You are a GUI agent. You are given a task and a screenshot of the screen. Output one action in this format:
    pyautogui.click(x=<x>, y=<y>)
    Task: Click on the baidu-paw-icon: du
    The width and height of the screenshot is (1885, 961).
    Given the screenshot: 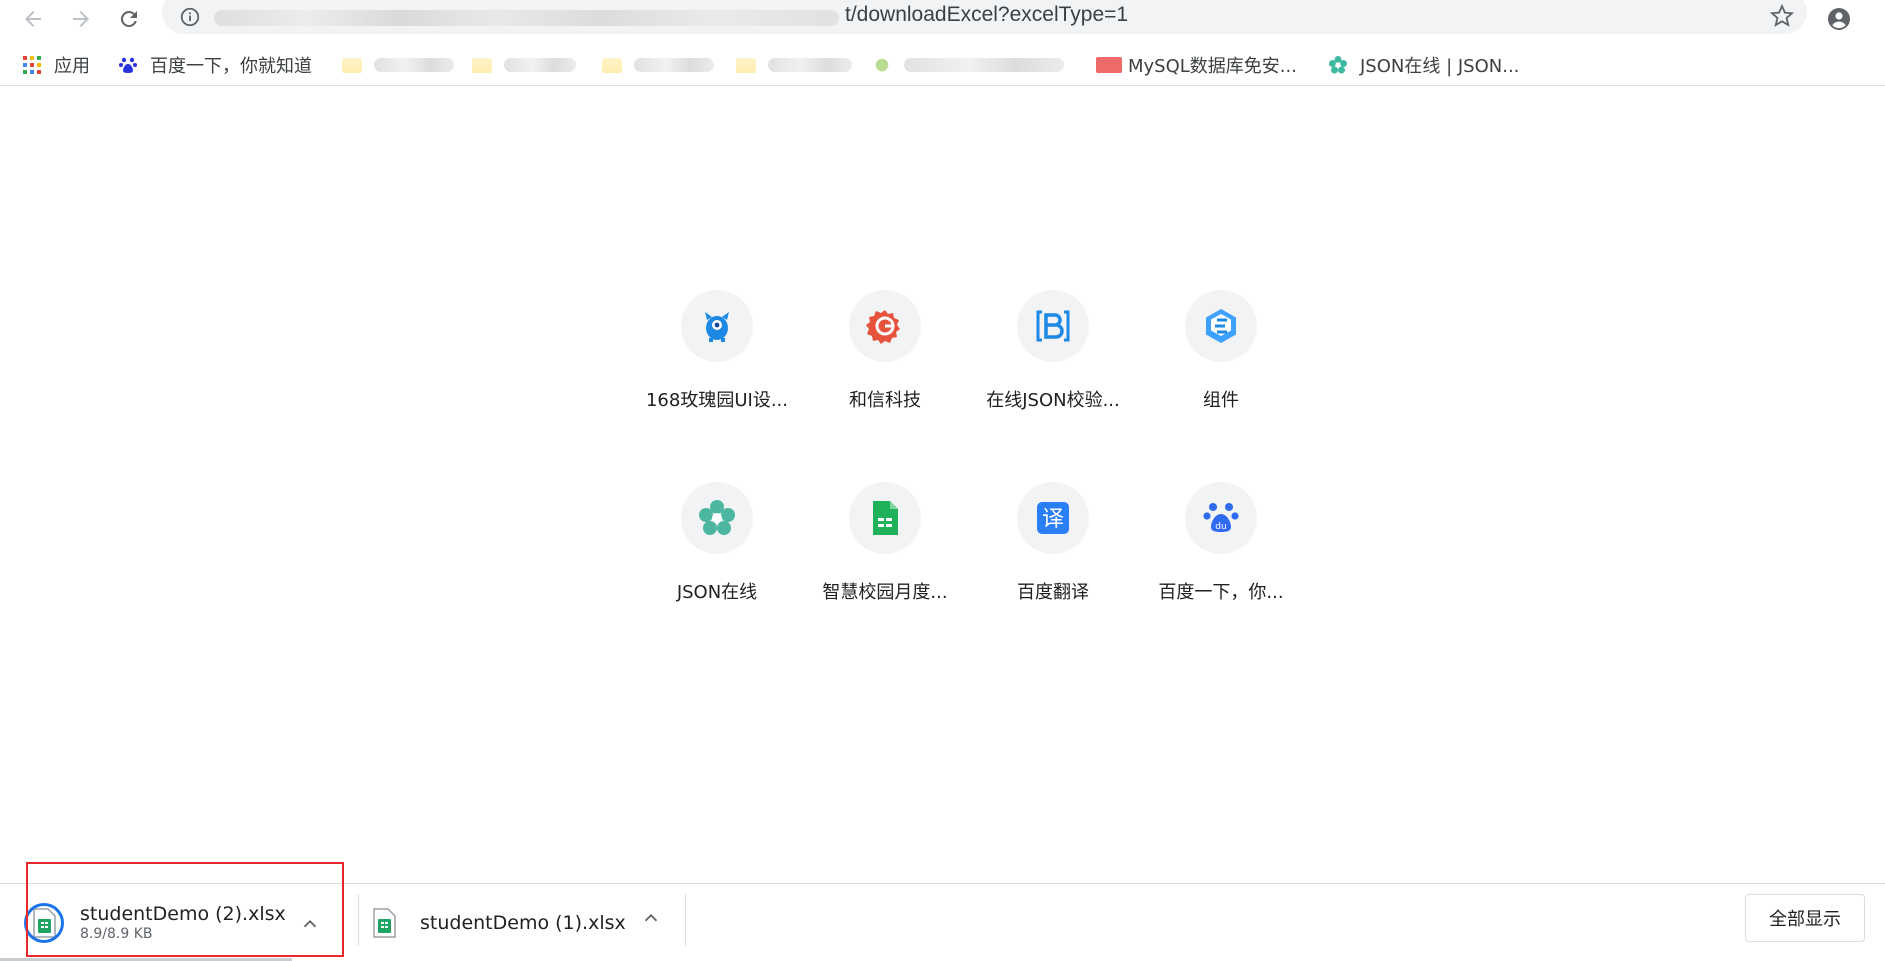 What is the action you would take?
    pyautogui.click(x=1221, y=517)
    